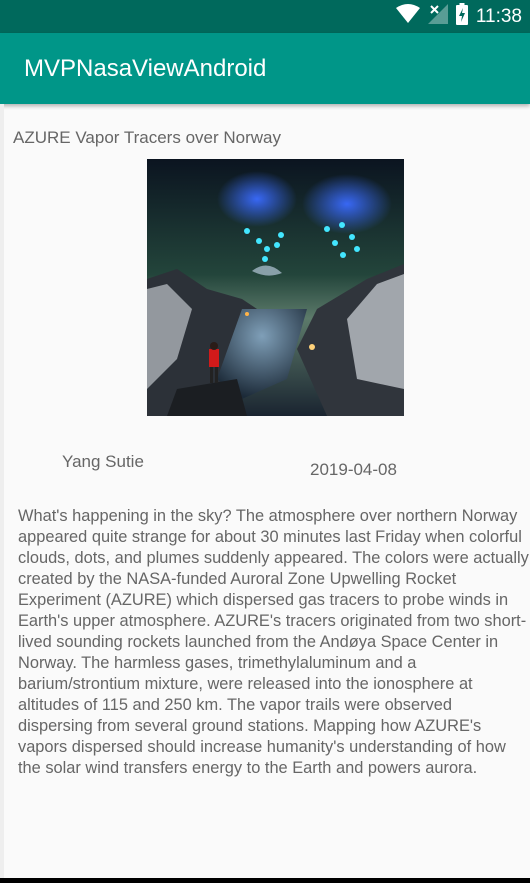 The height and width of the screenshot is (883, 530). I want to click on signal-off-icon, so click(437, 16).